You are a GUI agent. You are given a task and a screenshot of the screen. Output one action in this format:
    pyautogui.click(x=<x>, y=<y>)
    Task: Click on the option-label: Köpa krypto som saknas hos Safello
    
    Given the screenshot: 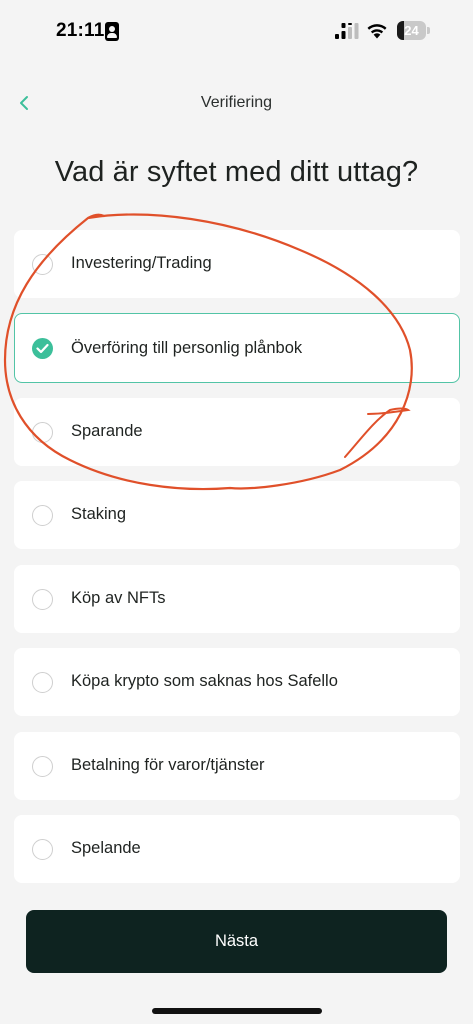 What is the action you would take?
    pyautogui.click(x=204, y=681)
    